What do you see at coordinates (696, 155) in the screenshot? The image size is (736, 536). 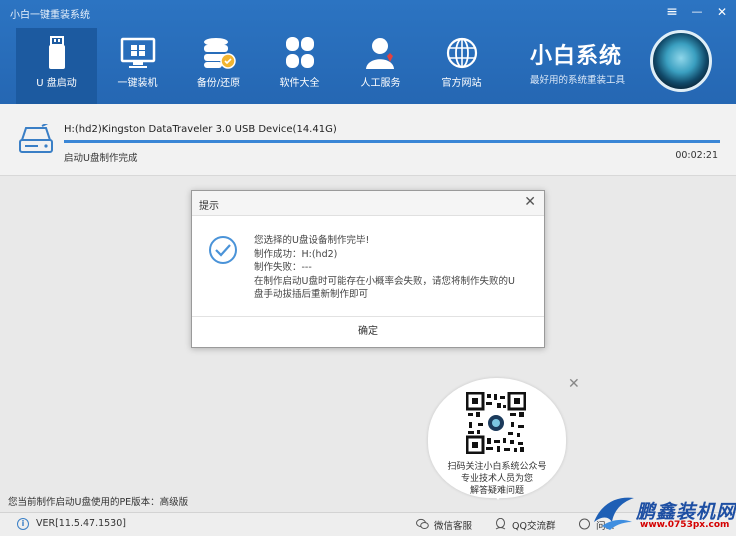 I see `elapsed-time: 00:02:21` at bounding box center [696, 155].